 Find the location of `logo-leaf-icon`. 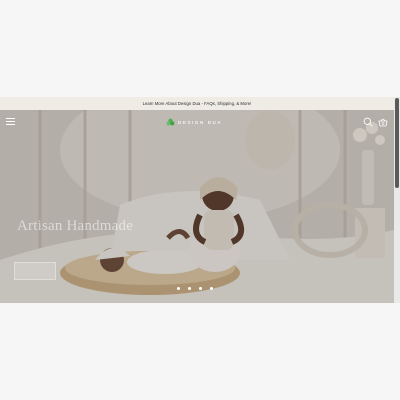

logo-leaf-icon is located at coordinates (170, 121).